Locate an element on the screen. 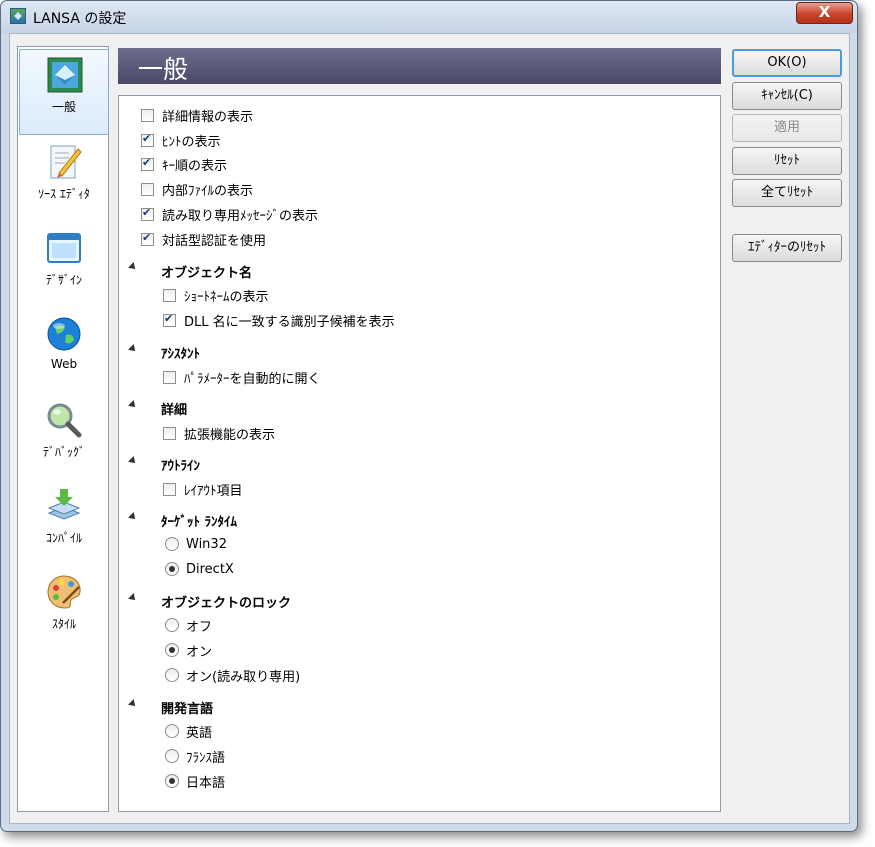 The image size is (875, 847). checkbox-label: ｼｮｰﾄﾈｰﾑの表示 is located at coordinates (226, 297).